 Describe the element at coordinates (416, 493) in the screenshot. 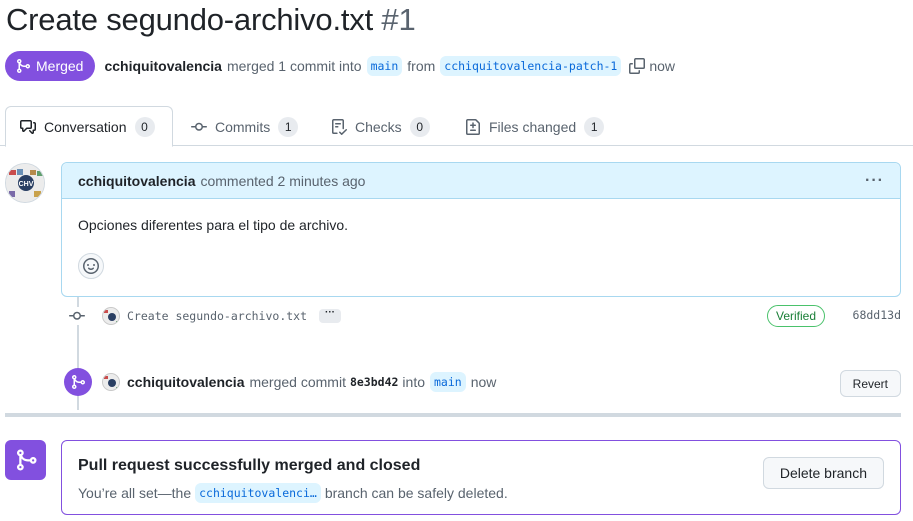

I see `merged-subtitle-suffix: branch can be safely deleted.` at that location.